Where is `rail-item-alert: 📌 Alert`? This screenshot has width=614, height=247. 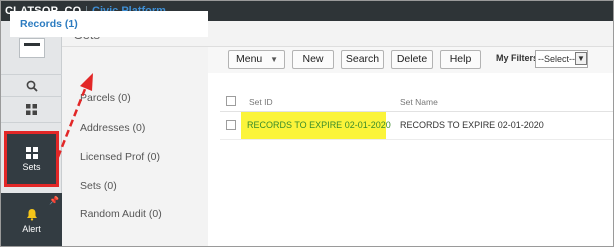
rail-item-alert: 📌 Alert is located at coordinates (31, 219).